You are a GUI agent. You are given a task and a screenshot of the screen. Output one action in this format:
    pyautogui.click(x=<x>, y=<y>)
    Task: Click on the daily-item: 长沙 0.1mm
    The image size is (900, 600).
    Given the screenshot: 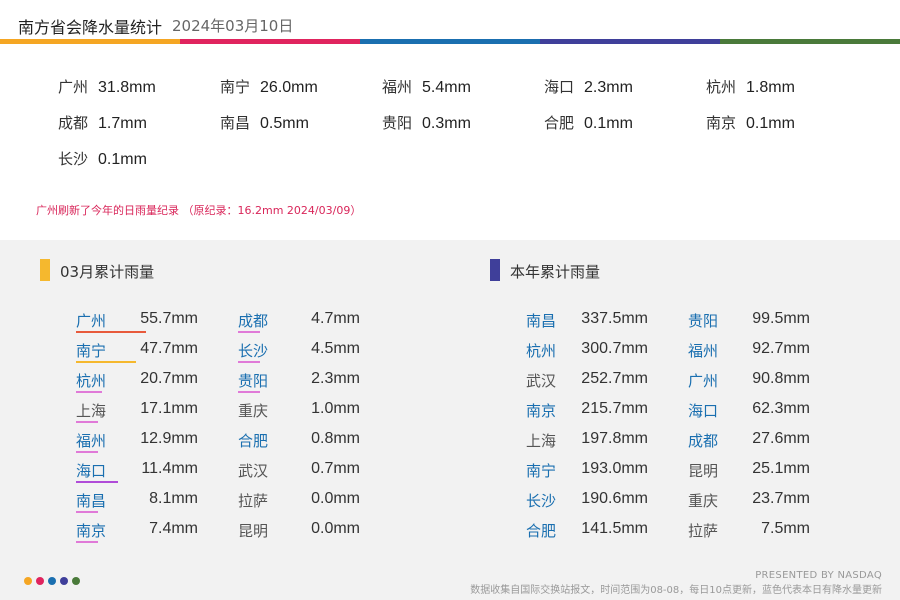 What is the action you would take?
    pyautogui.click(x=102, y=158)
    